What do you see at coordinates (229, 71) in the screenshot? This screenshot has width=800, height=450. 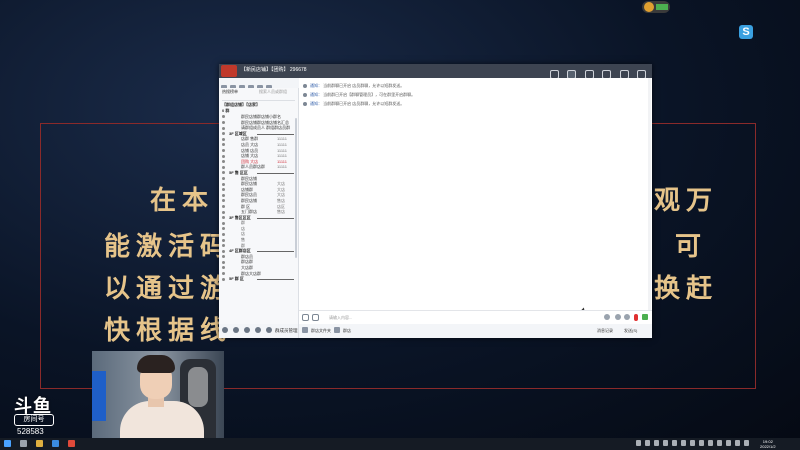 I see `group-avatar-icon` at bounding box center [229, 71].